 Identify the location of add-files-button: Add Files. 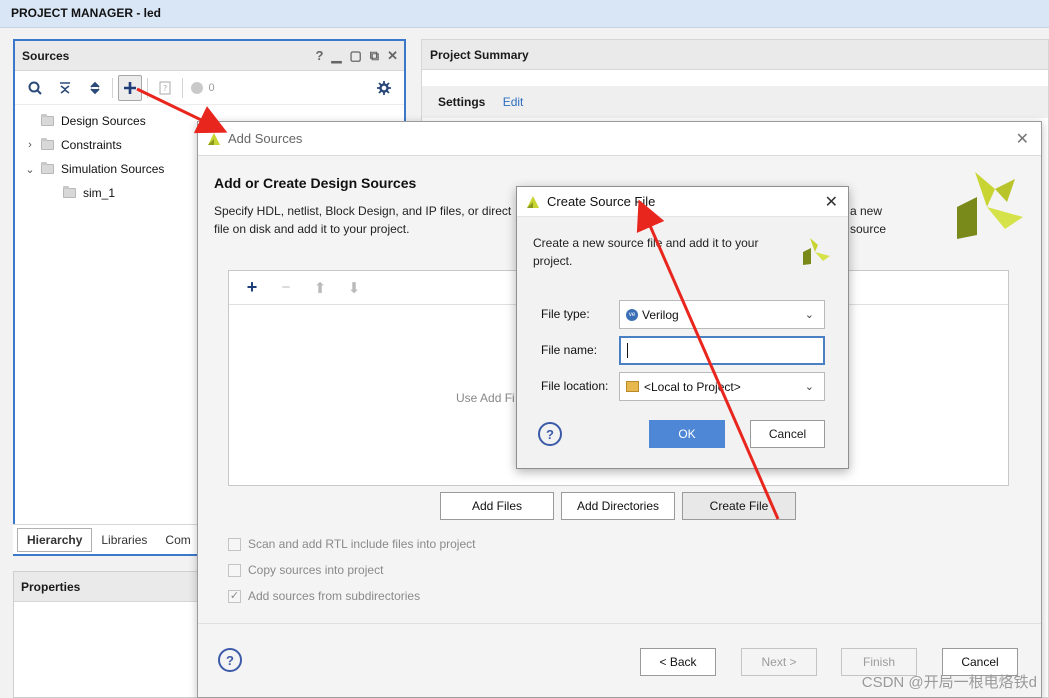
(497, 506).